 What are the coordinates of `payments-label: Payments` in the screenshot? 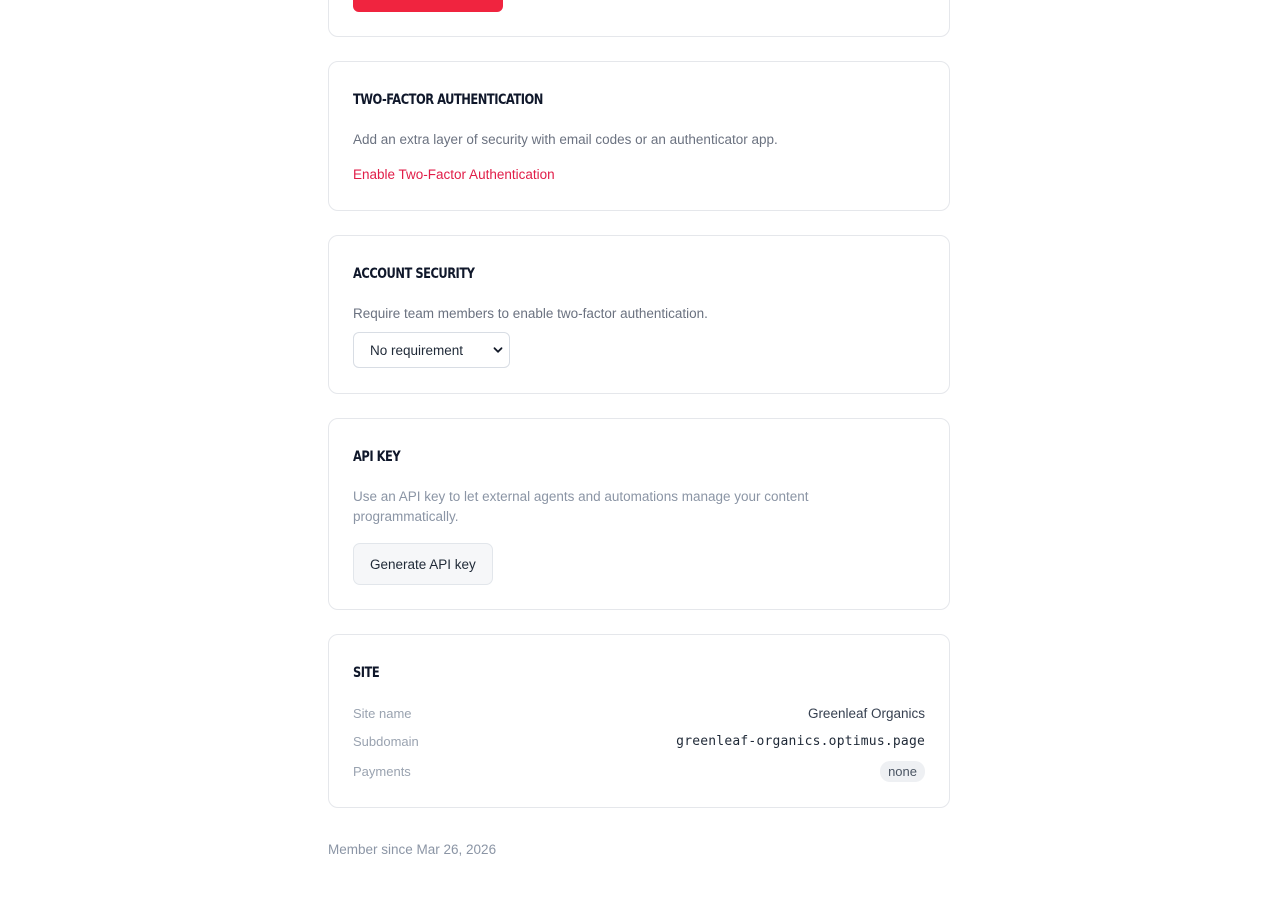 It's located at (382, 771).